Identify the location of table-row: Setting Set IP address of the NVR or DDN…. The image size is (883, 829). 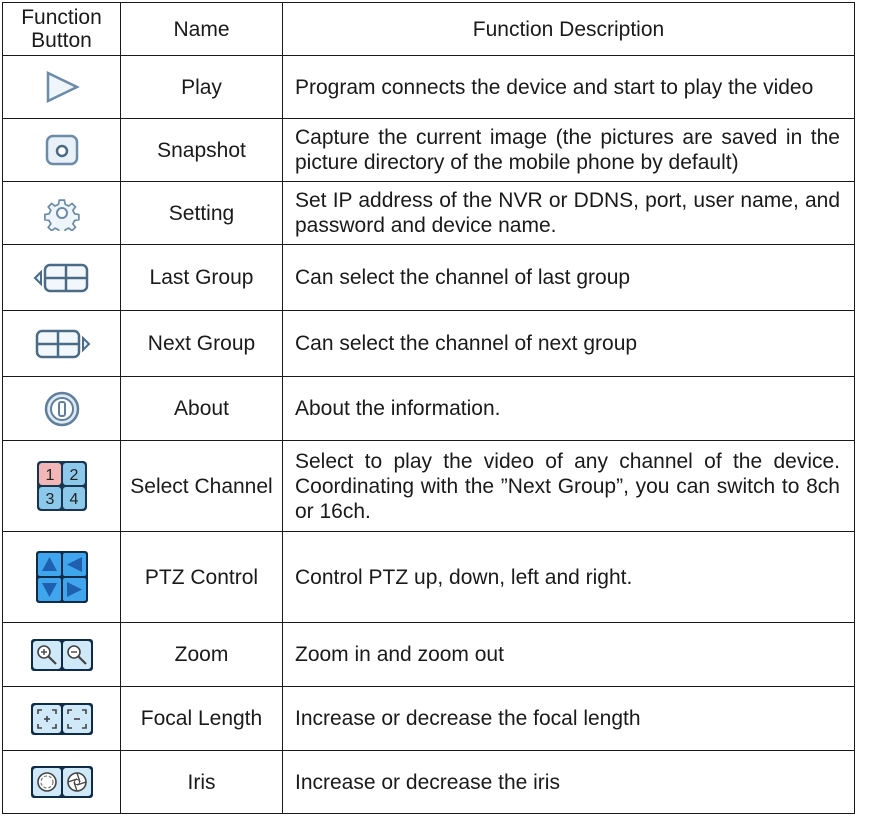
(428, 213).